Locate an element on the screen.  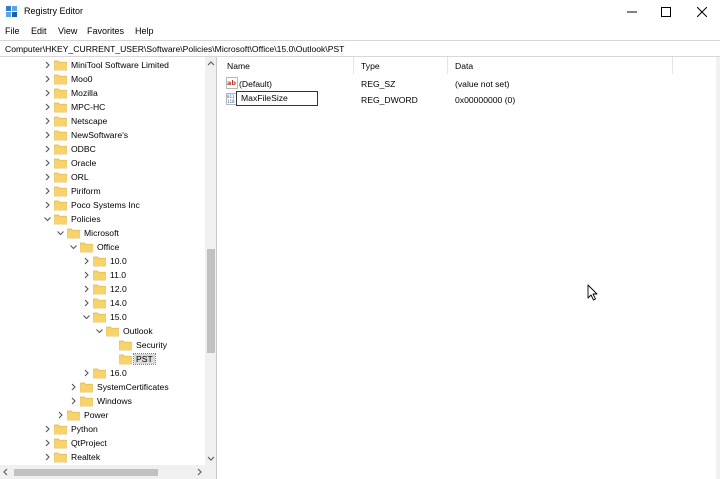
tree-item: 15.0 is located at coordinates (102, 317).